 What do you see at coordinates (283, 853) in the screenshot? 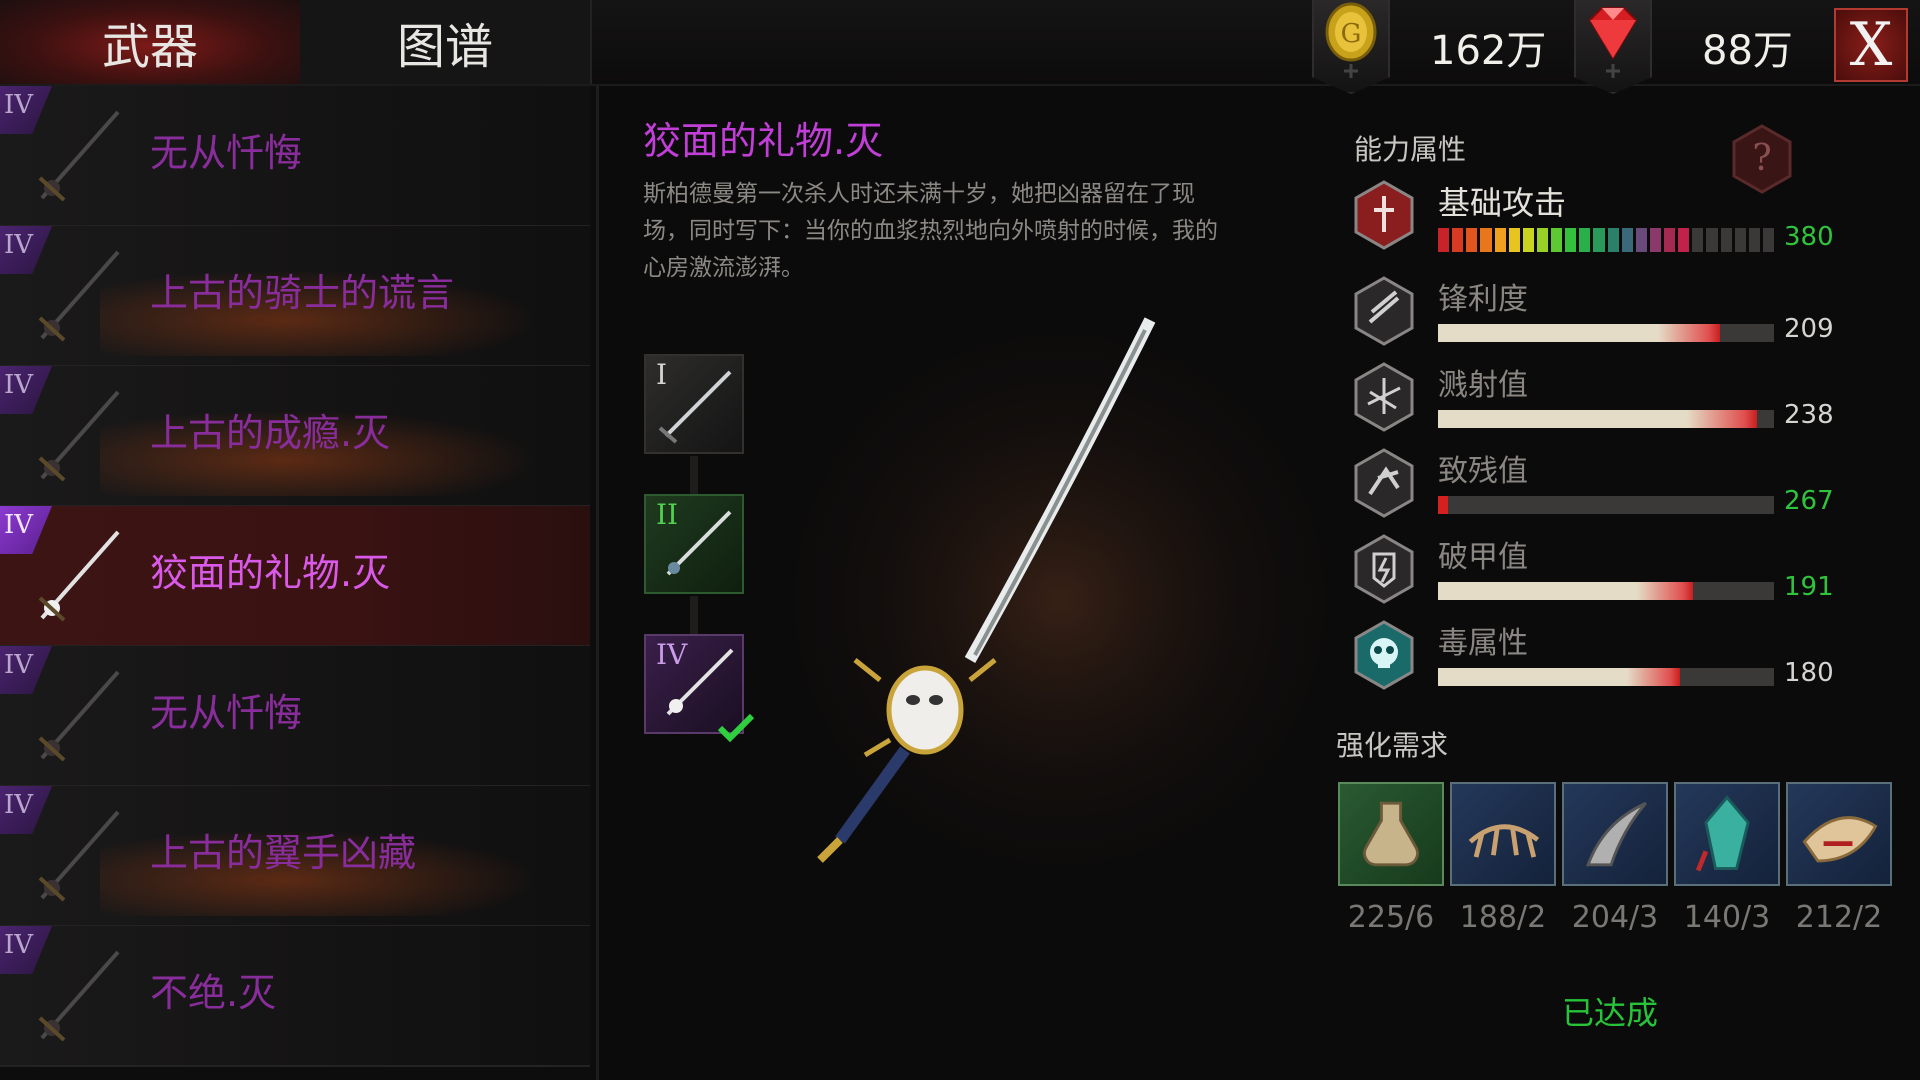
I see `weapon-name: 上古的翼手凶藏` at bounding box center [283, 853].